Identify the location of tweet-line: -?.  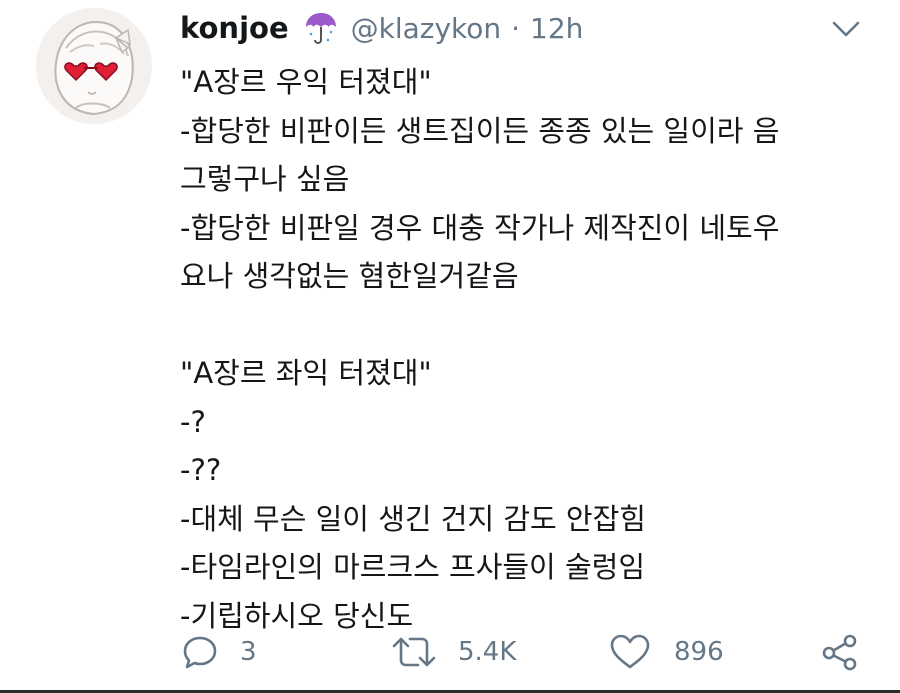
(193, 421).